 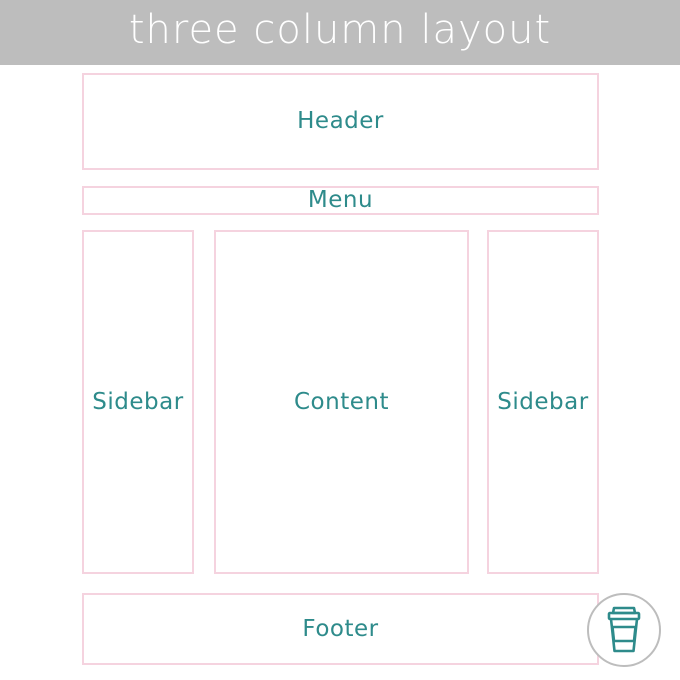 I want to click on left-sidebar-label: Sidebar, so click(x=138, y=401).